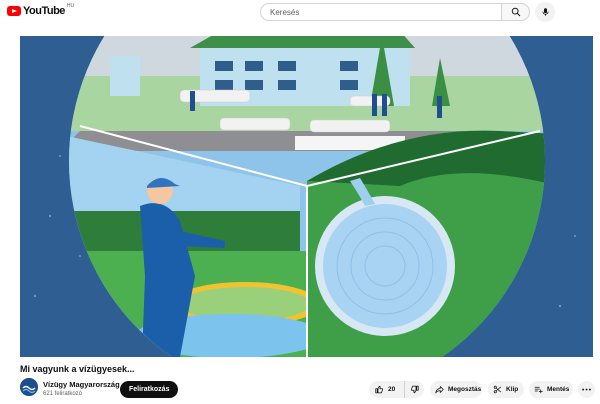  Describe the element at coordinates (380, 12) in the screenshot. I see `search-input: Keresés` at that location.